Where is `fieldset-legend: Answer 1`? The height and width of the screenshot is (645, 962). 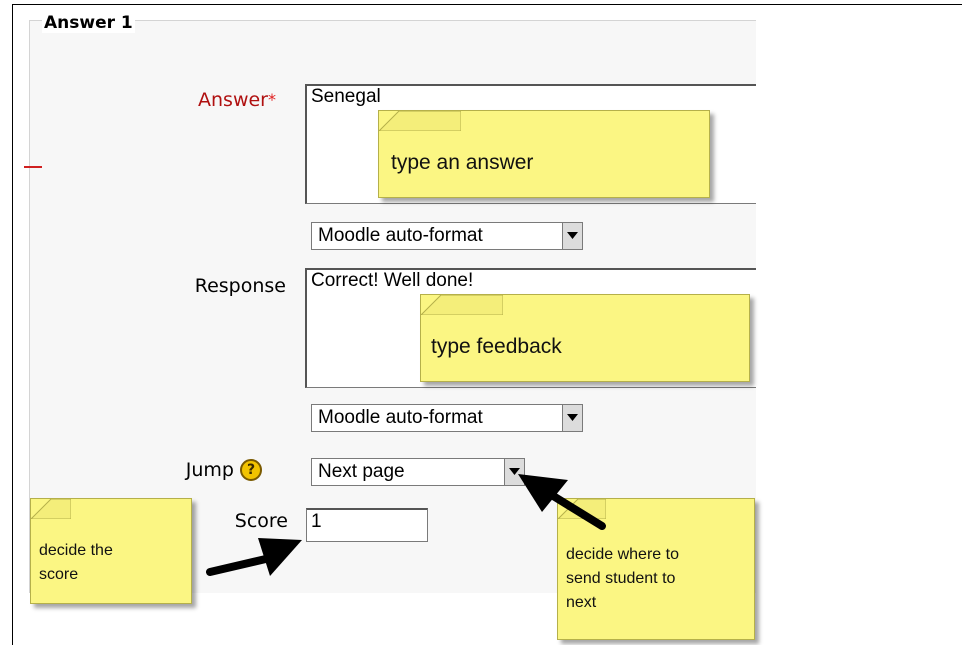 fieldset-legend: Answer 1 is located at coordinates (88, 23).